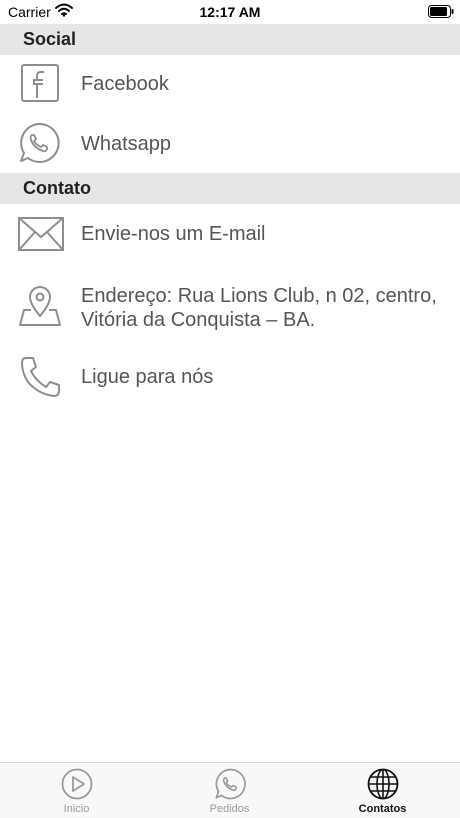  Describe the element at coordinates (230, 145) in the screenshot. I see `contact-item-whatsapp: Whatsapp` at that location.